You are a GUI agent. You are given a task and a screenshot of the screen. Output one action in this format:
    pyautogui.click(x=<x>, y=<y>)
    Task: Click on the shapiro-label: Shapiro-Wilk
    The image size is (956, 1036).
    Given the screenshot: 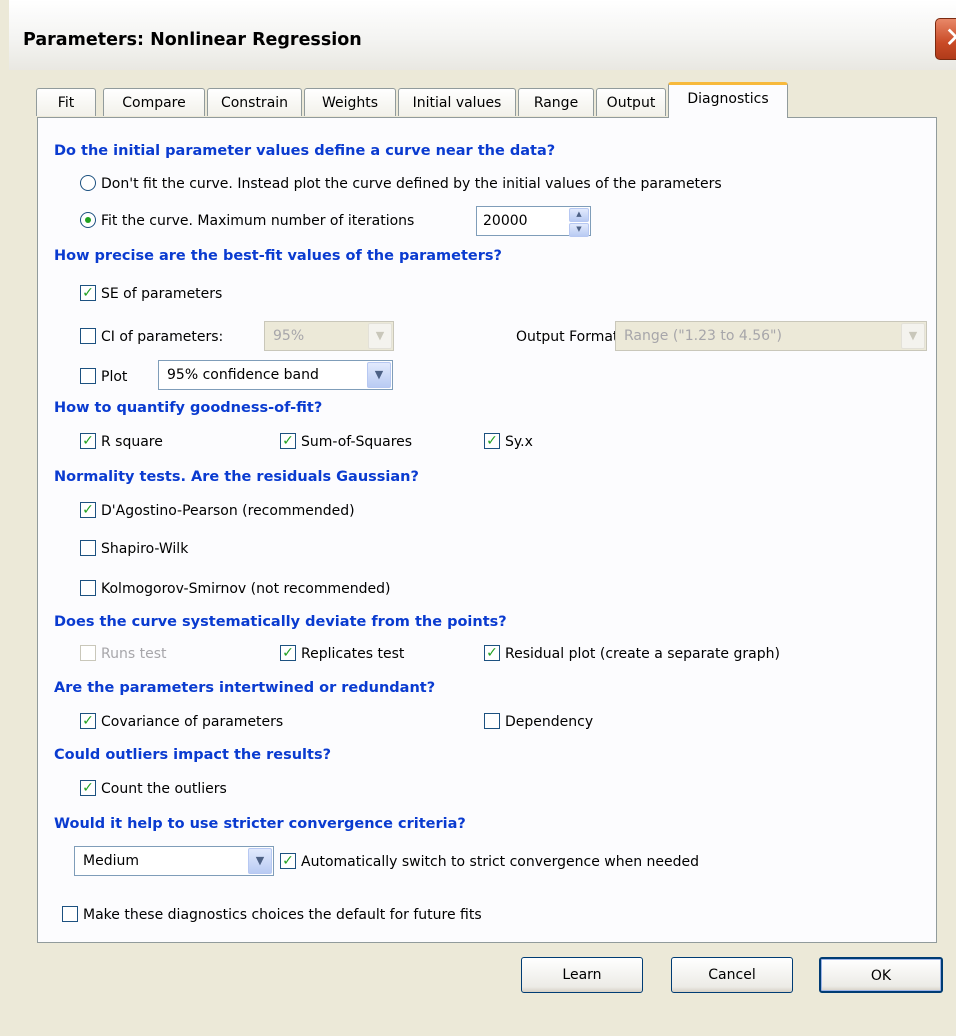 What is the action you would take?
    pyautogui.click(x=145, y=549)
    